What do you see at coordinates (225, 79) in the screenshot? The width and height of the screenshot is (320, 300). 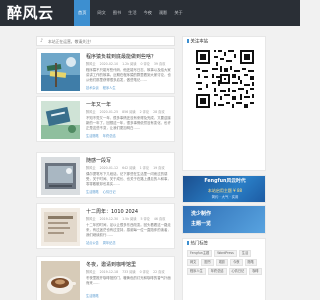 I see `qr-code` at bounding box center [225, 79].